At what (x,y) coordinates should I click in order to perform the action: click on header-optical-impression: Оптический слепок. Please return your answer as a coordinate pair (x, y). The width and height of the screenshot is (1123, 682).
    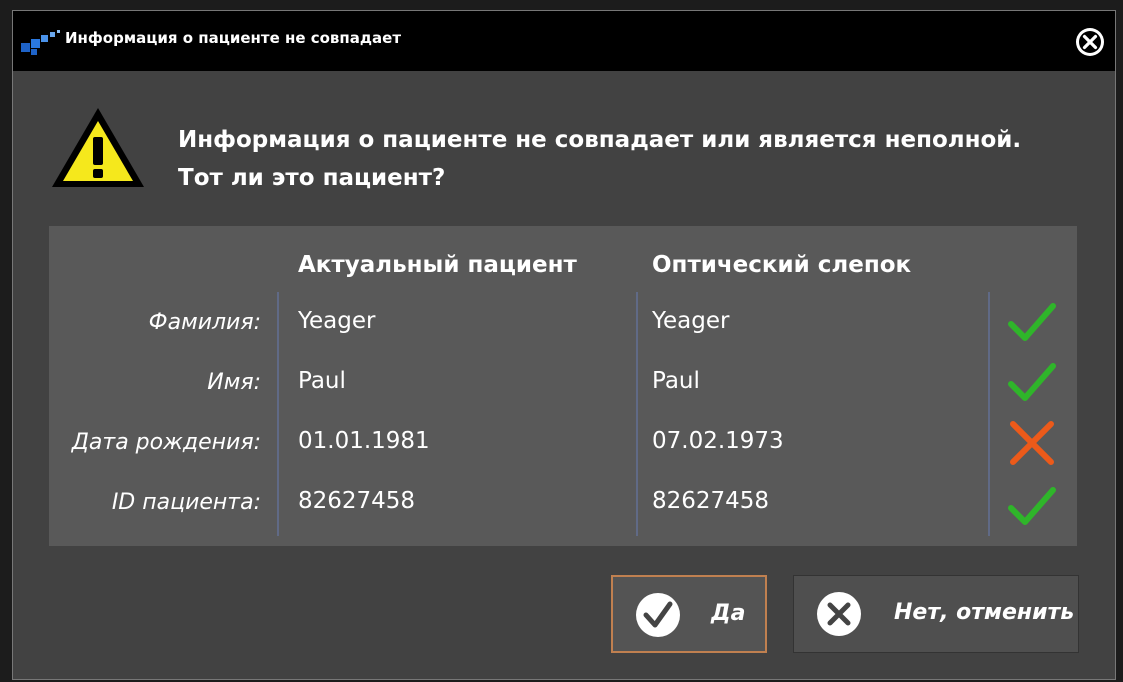
    Looking at the image, I should click on (782, 265).